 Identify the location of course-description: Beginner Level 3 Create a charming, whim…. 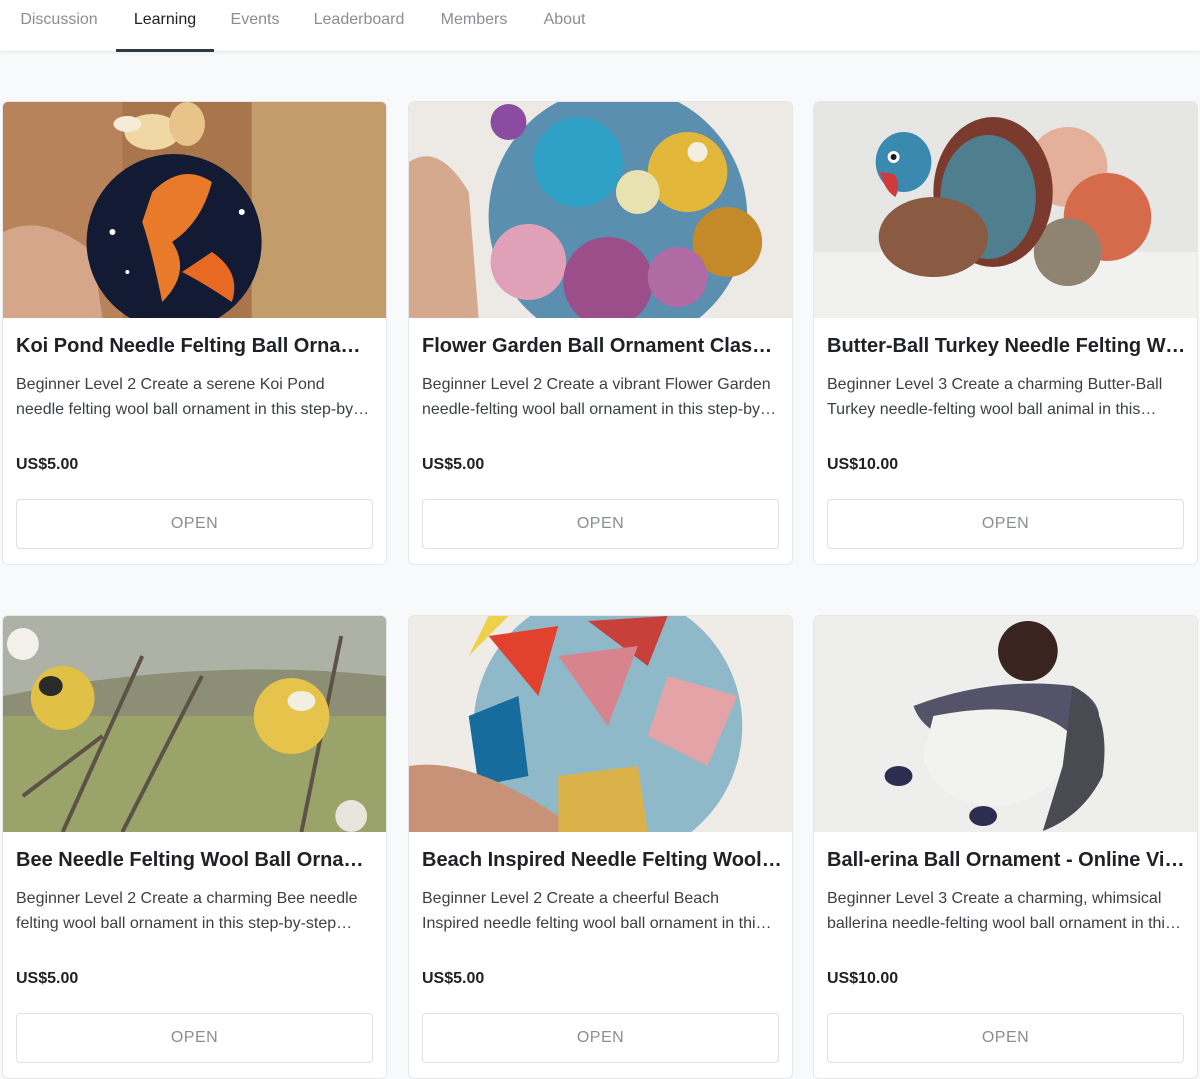
(1000, 911).